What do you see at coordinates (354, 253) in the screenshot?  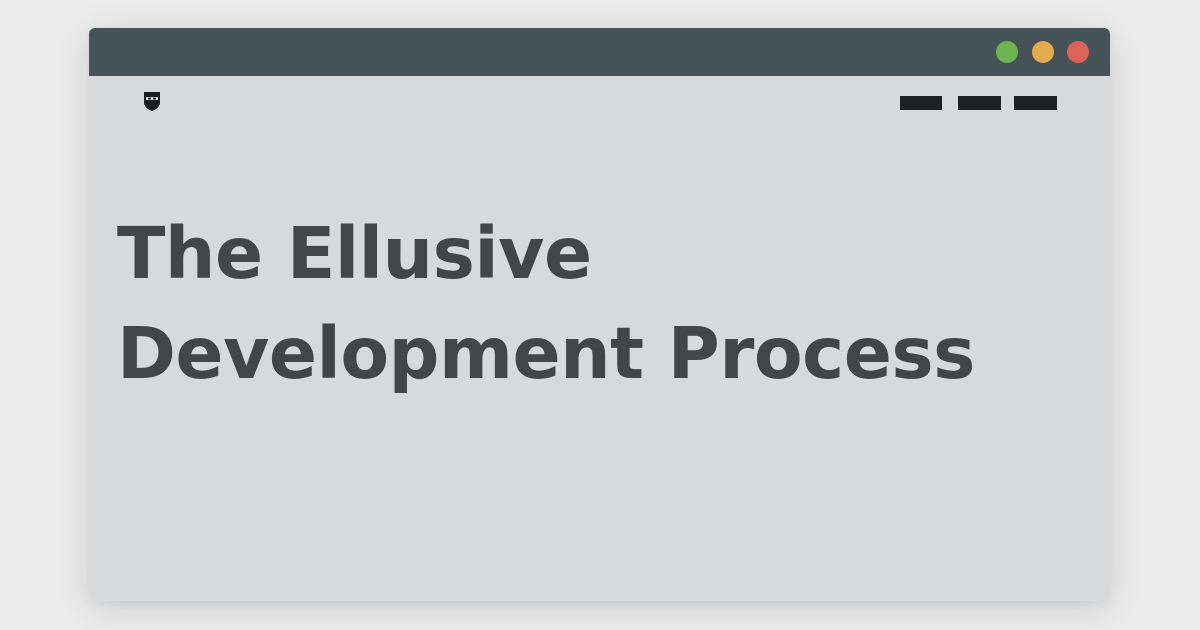 I see `page-title-line-1: The Ellusive` at bounding box center [354, 253].